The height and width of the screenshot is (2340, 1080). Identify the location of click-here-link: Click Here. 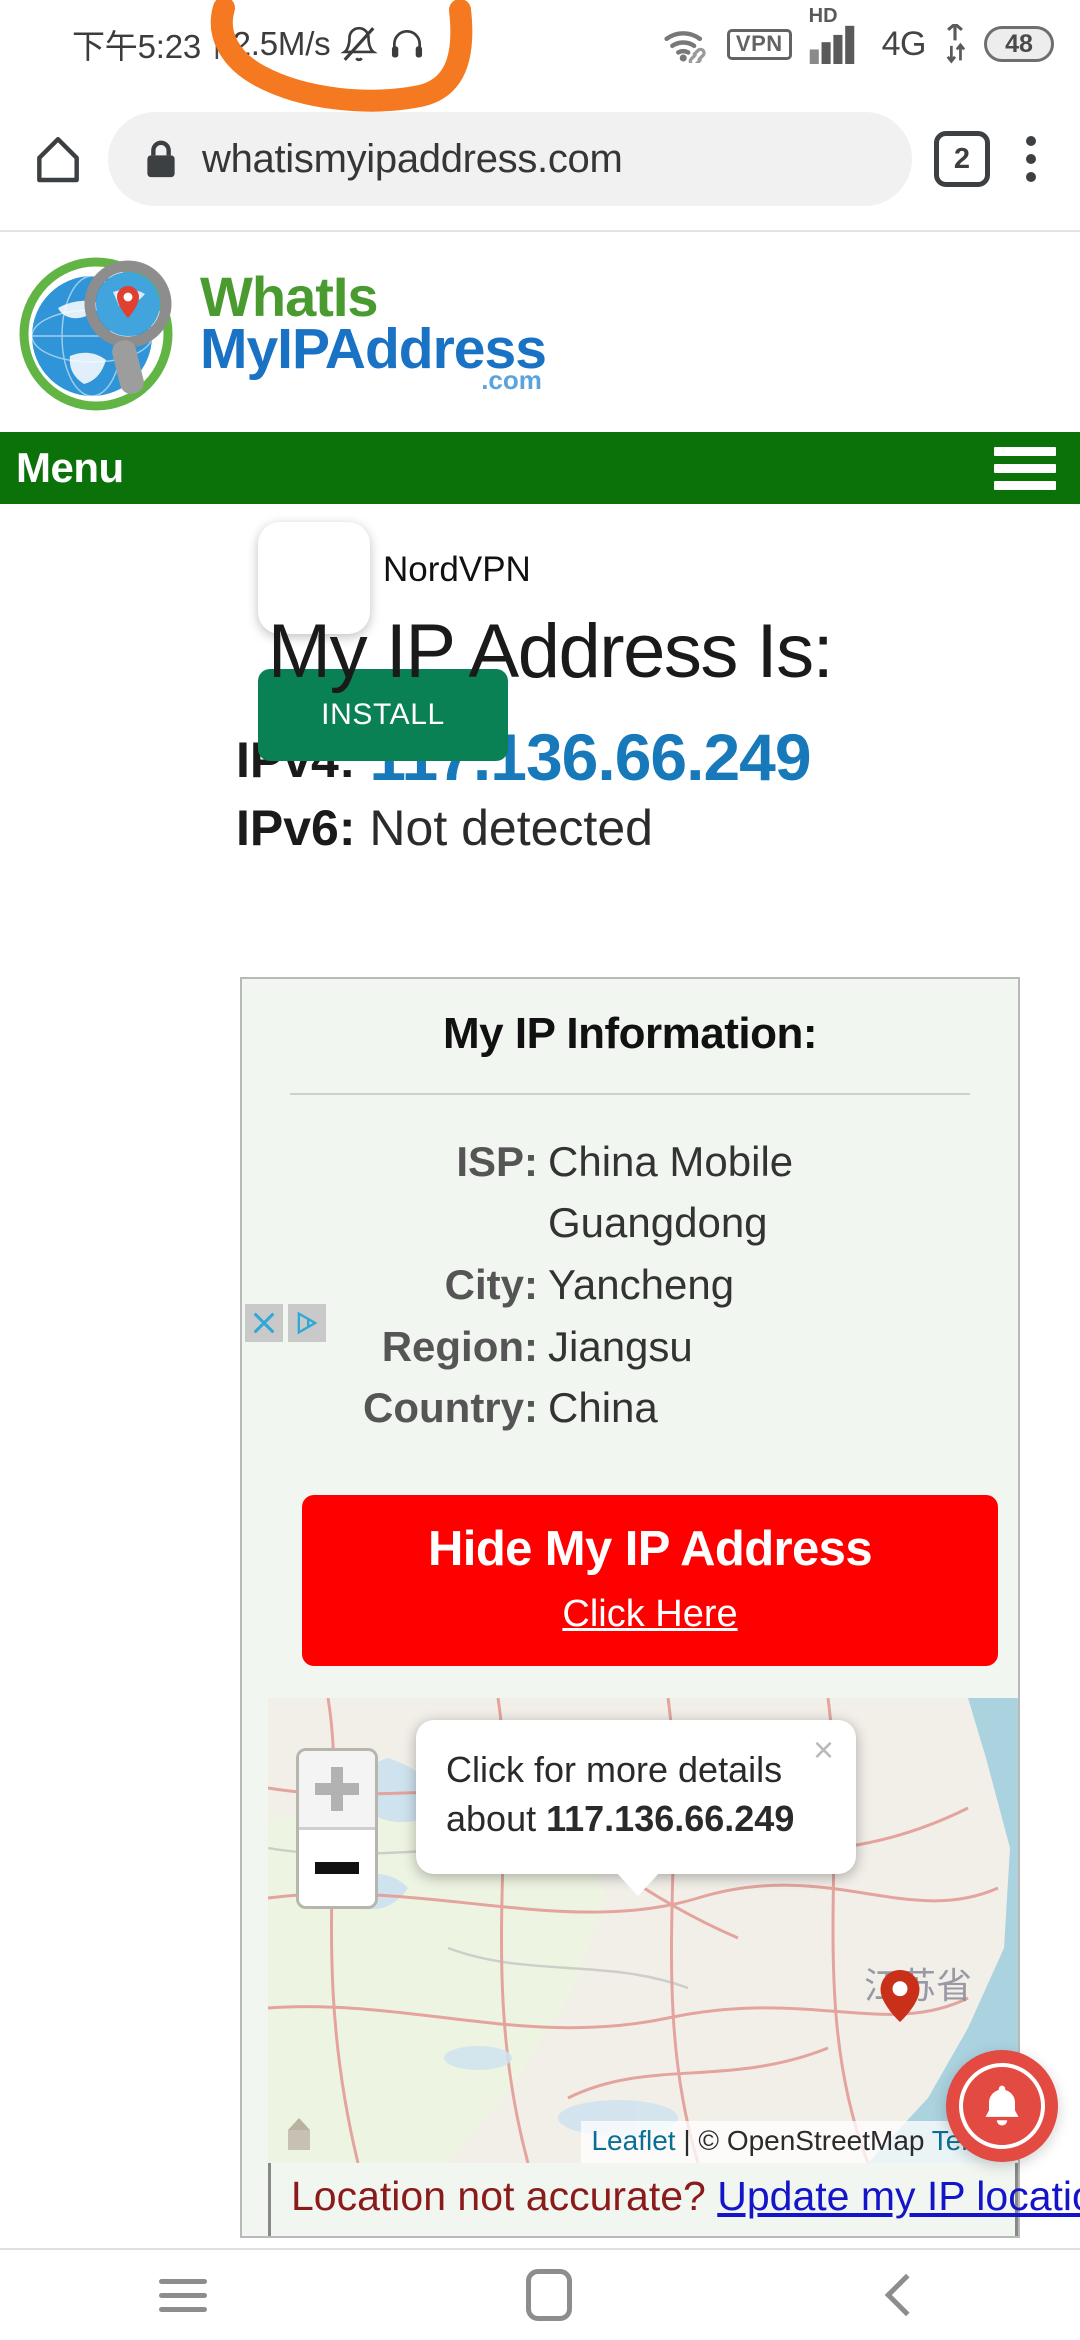
(650, 1614).